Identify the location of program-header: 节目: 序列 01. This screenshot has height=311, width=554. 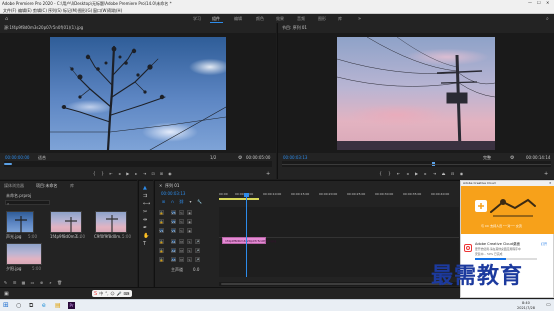
(294, 28).